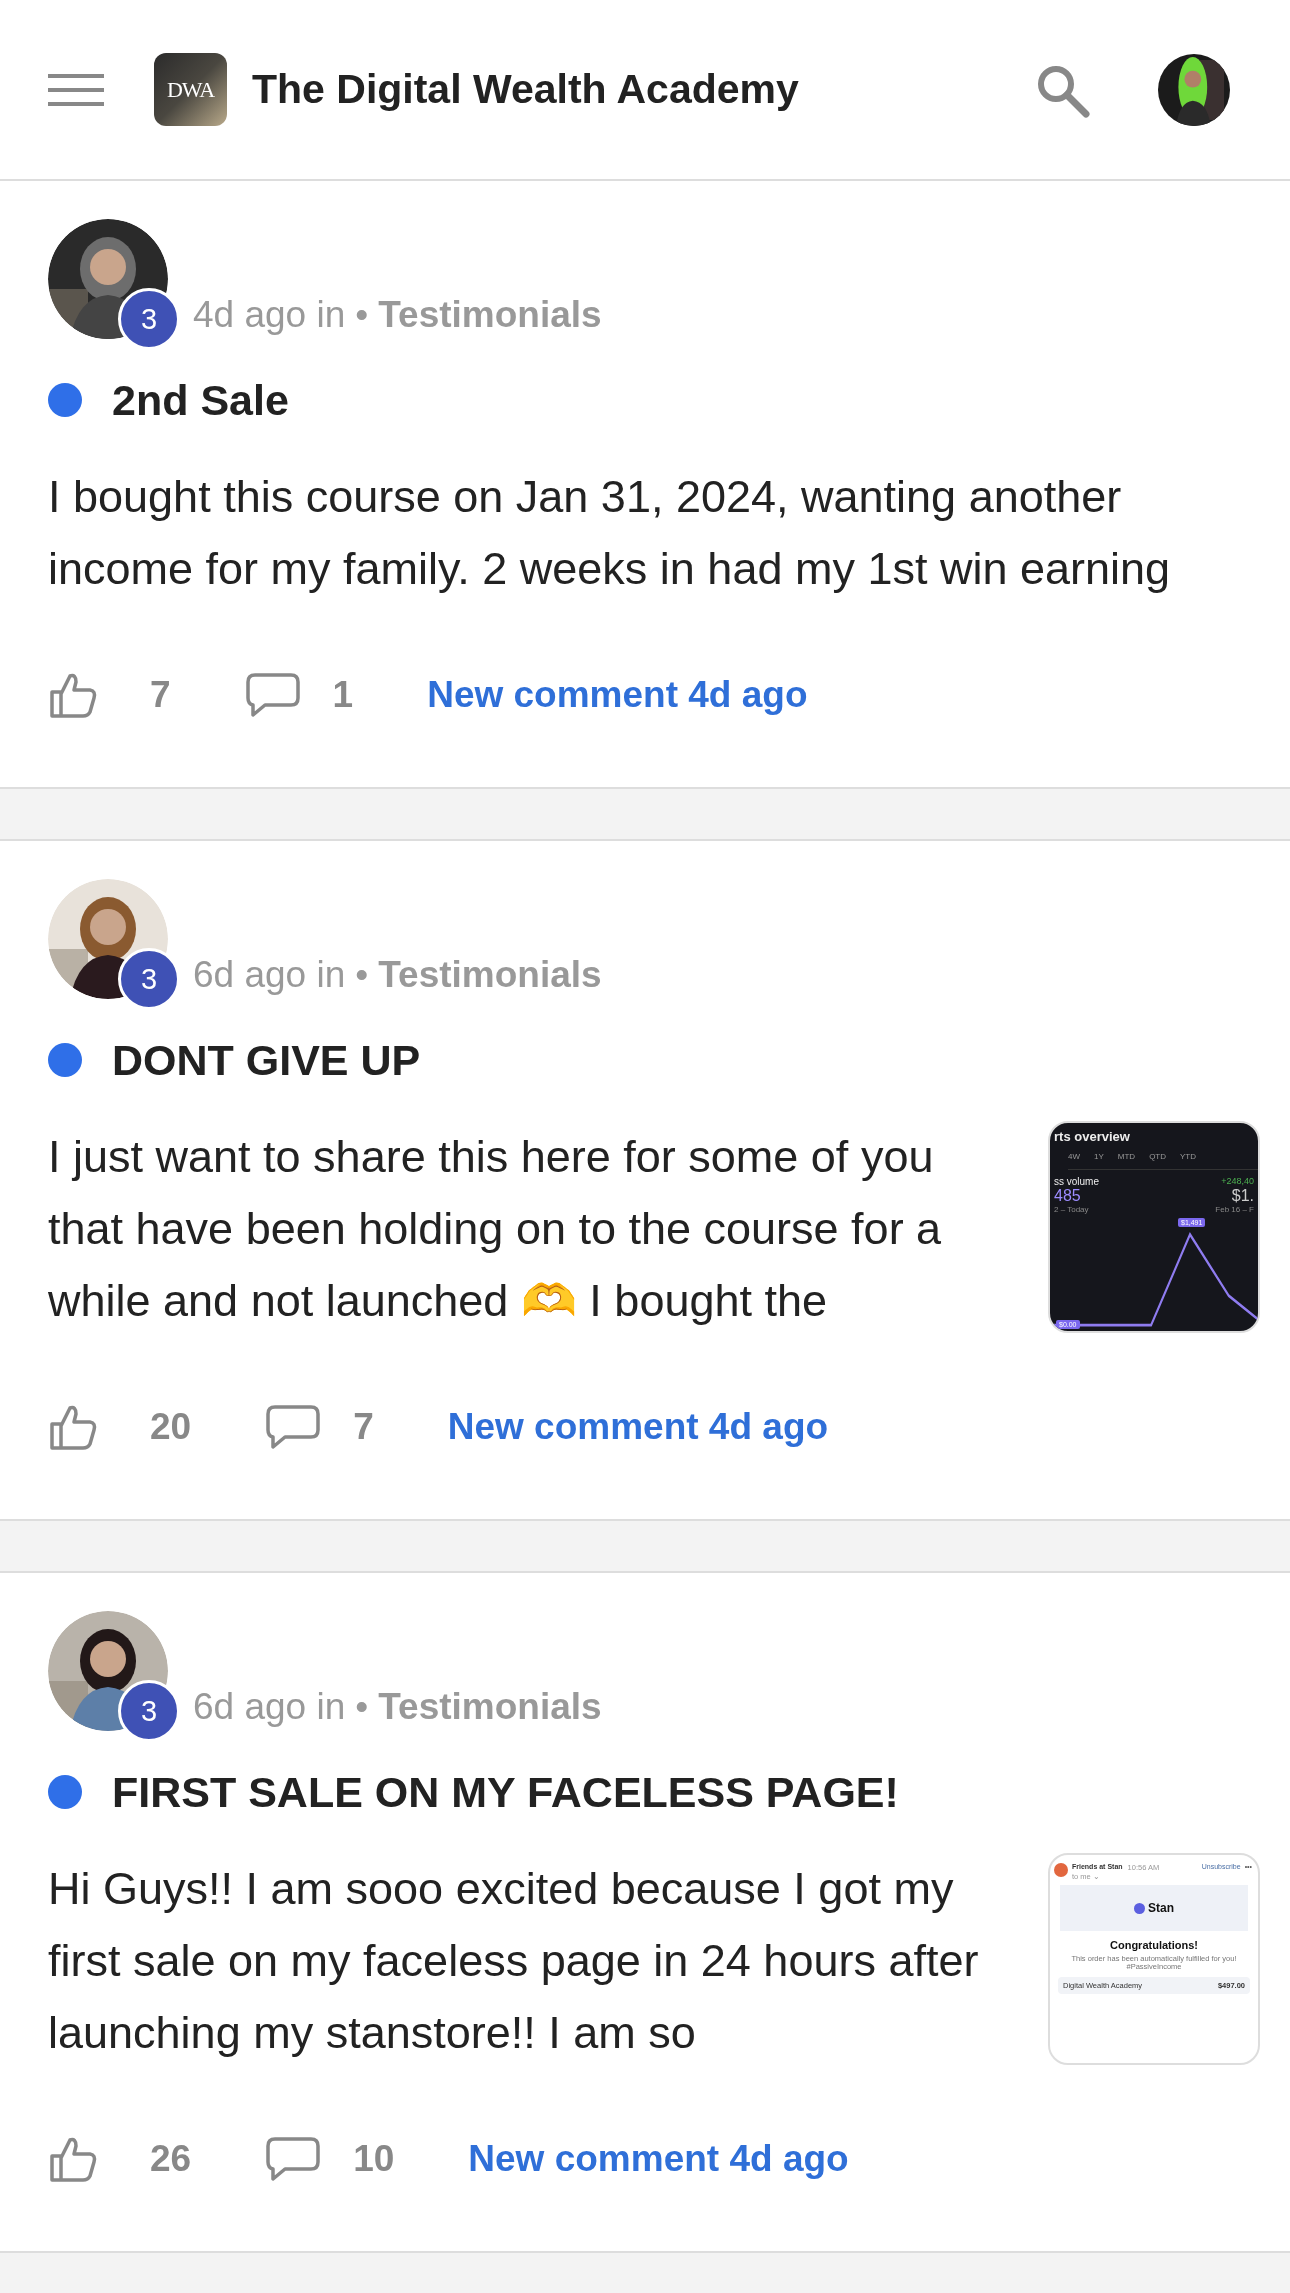  I want to click on period-label: YTD, so click(1188, 1156).